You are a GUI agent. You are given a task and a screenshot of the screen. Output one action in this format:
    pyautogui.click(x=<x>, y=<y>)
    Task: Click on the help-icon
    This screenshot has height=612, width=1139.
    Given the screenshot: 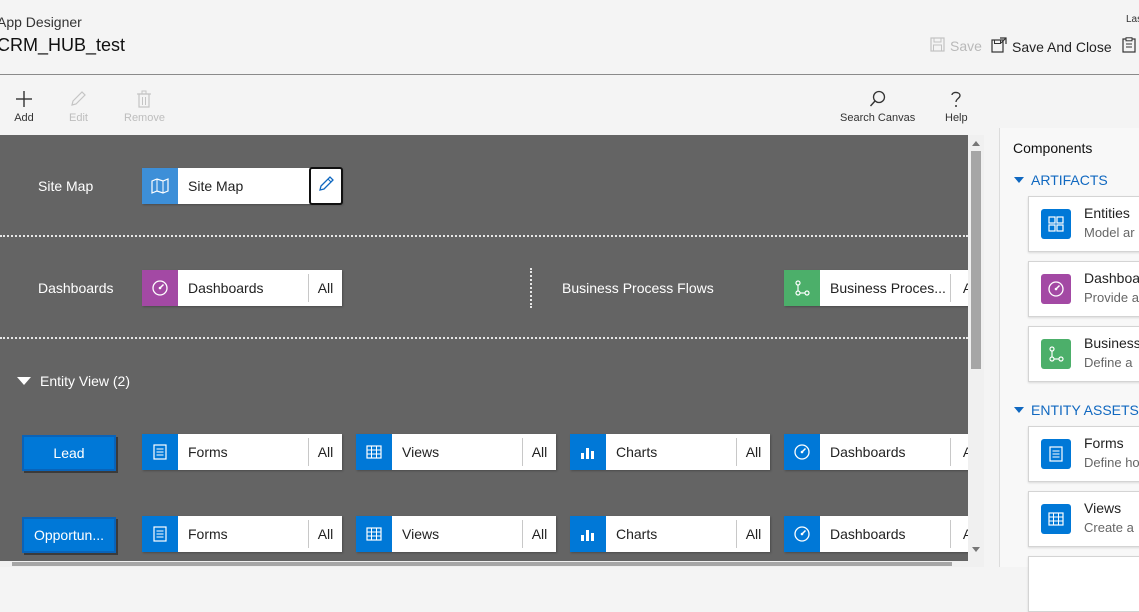 What is the action you would take?
    pyautogui.click(x=956, y=99)
    